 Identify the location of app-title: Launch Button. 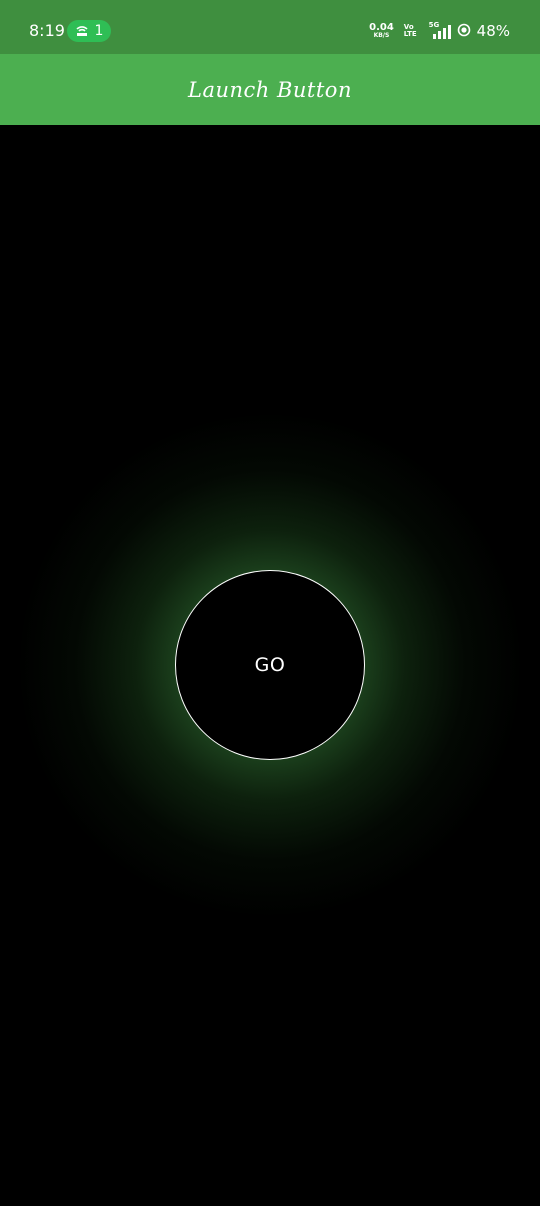
(270, 89).